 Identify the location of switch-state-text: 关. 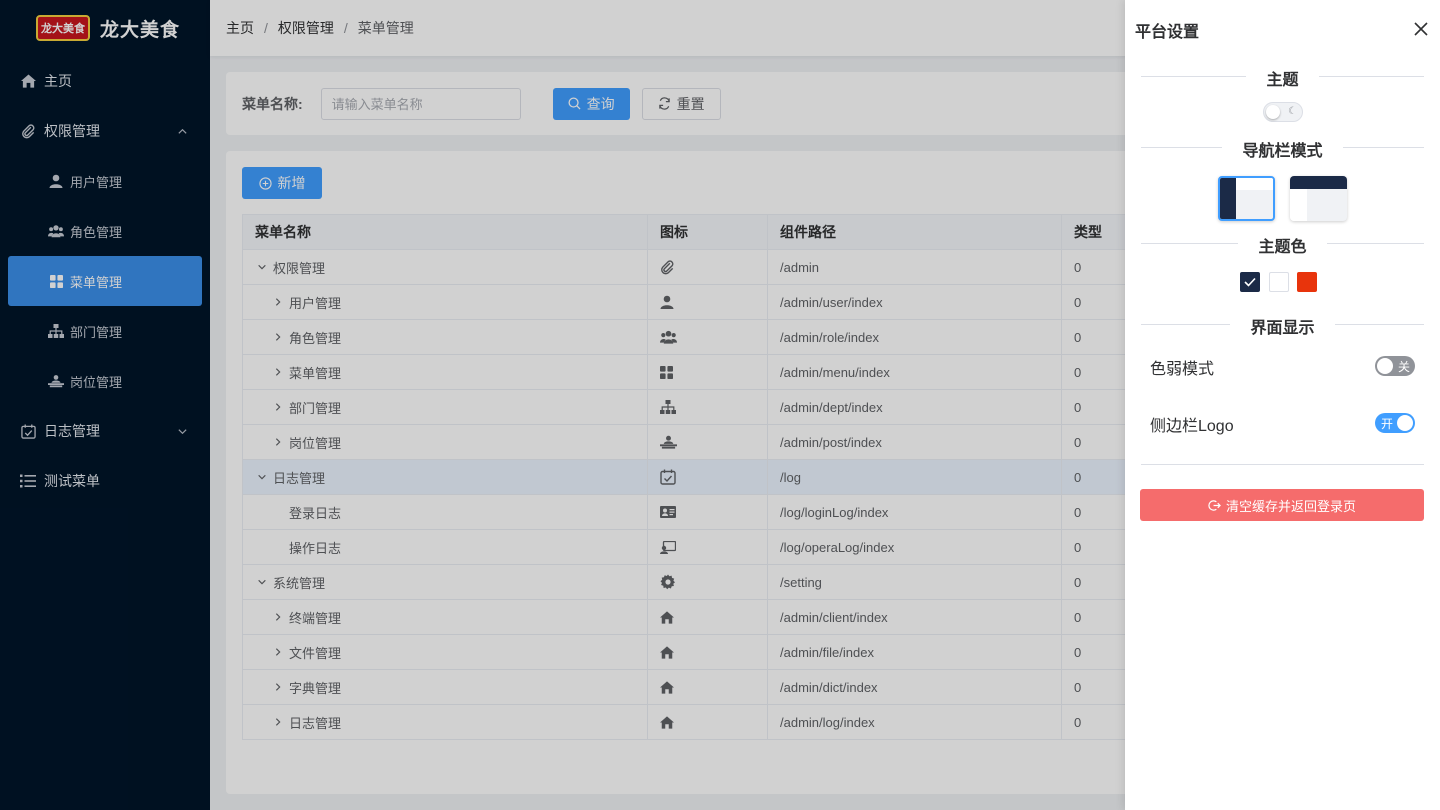
(1403, 367).